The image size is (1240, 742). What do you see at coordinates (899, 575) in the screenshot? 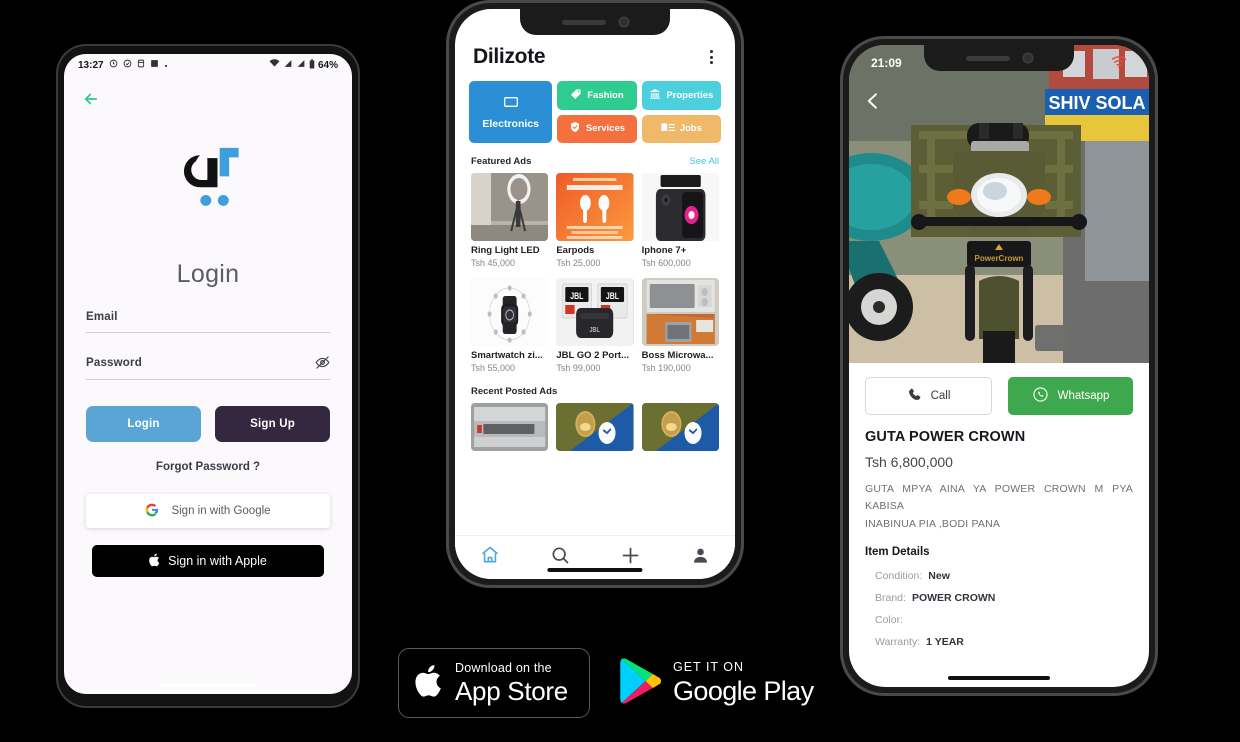
I see `detail-key: Condition:` at bounding box center [899, 575].